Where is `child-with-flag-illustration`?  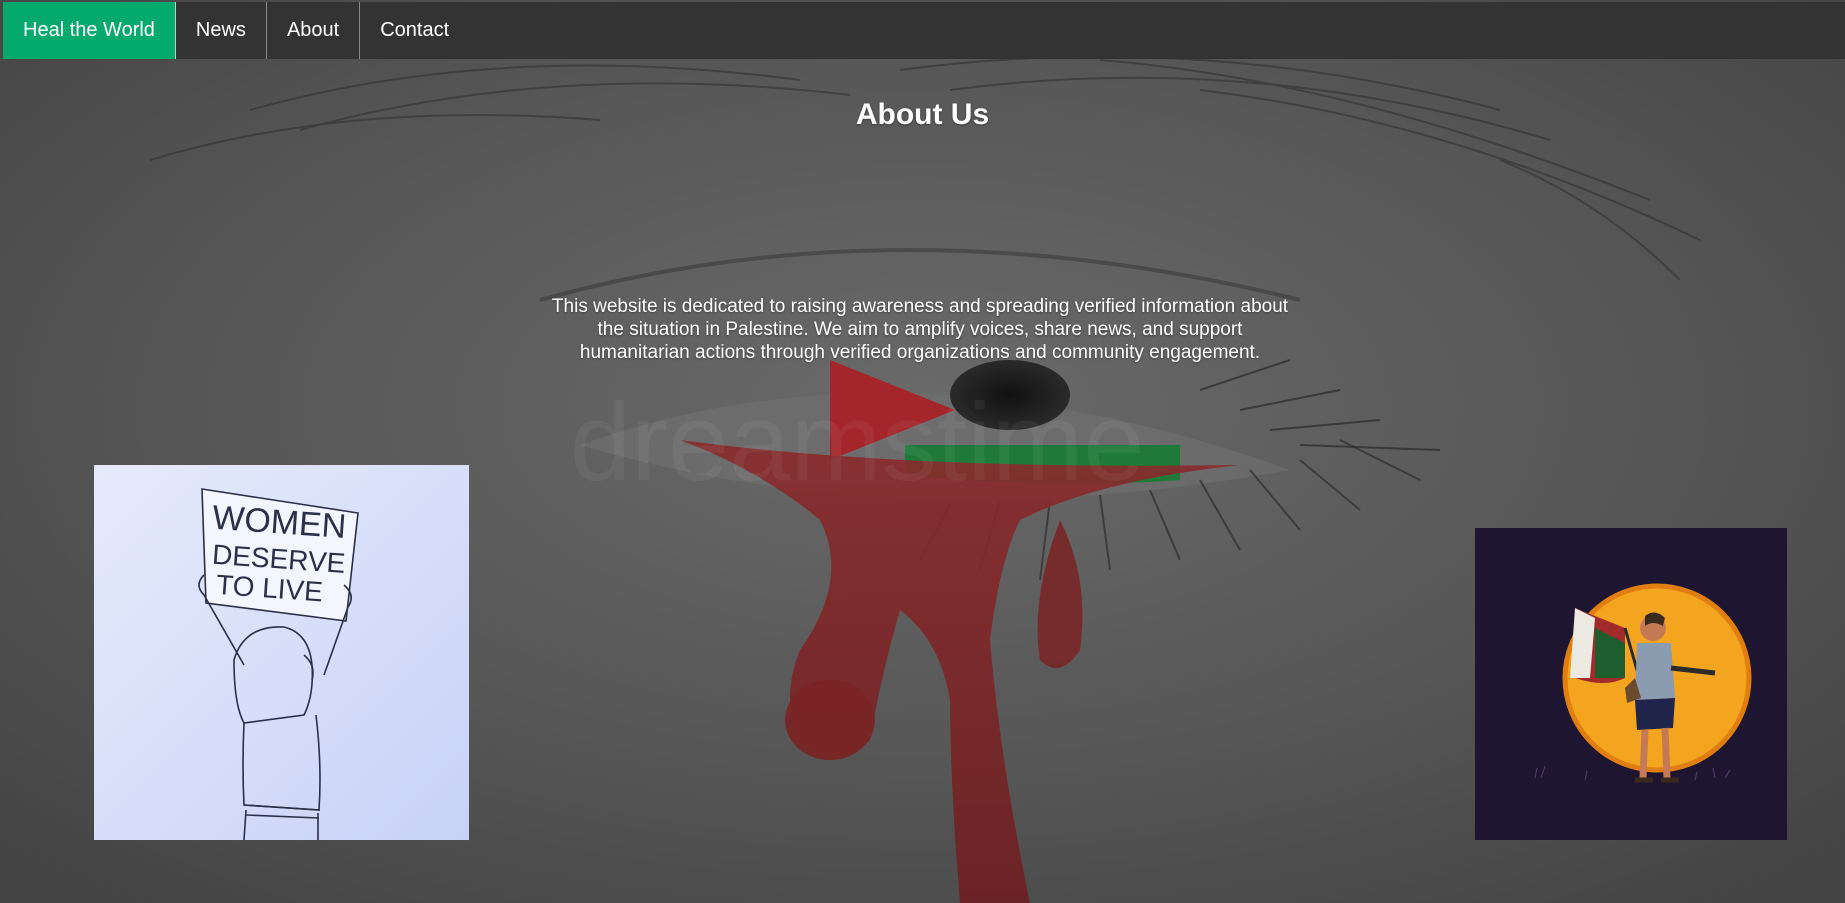
child-with-flag-illustration is located at coordinates (1631, 684).